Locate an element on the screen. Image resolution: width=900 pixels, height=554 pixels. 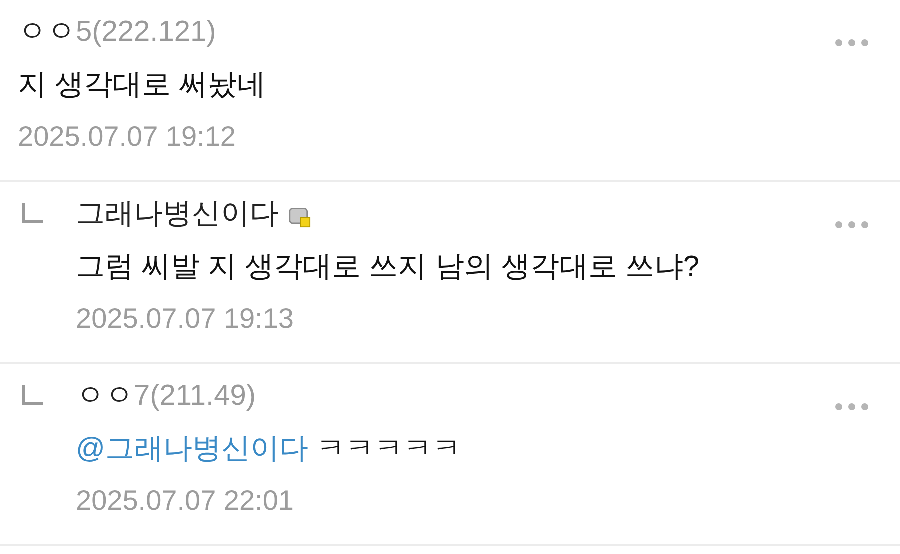
comment-text: @그래나병신이다 ㅋㅋㅋㅋㅋ is located at coordinates (269, 450).